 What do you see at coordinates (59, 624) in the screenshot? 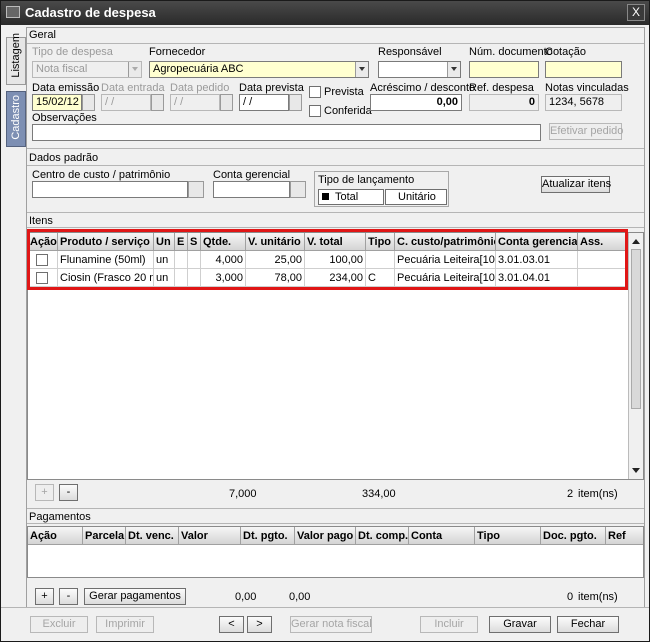
I see `excluir-button: Excluir` at bounding box center [59, 624].